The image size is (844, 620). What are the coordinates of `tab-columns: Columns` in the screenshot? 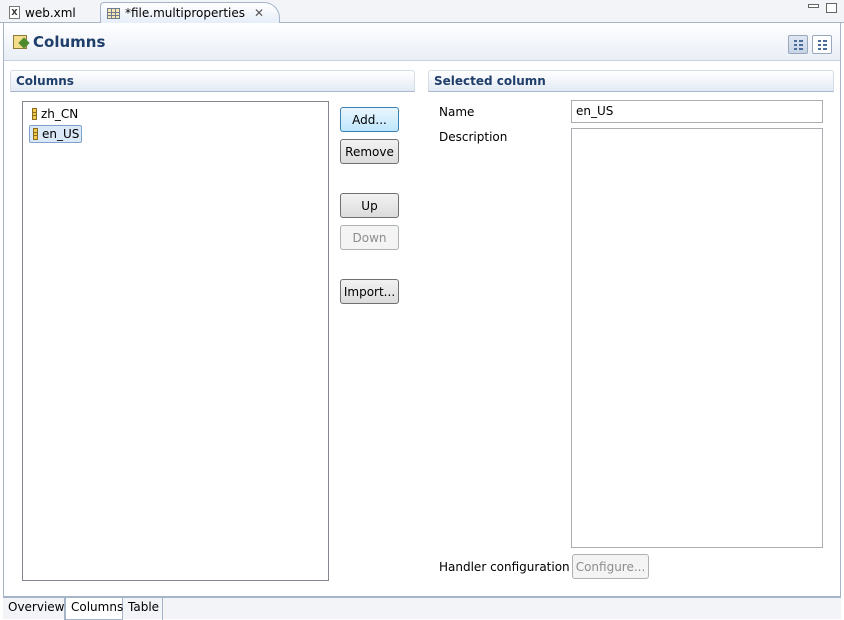 It's located at (94, 609).